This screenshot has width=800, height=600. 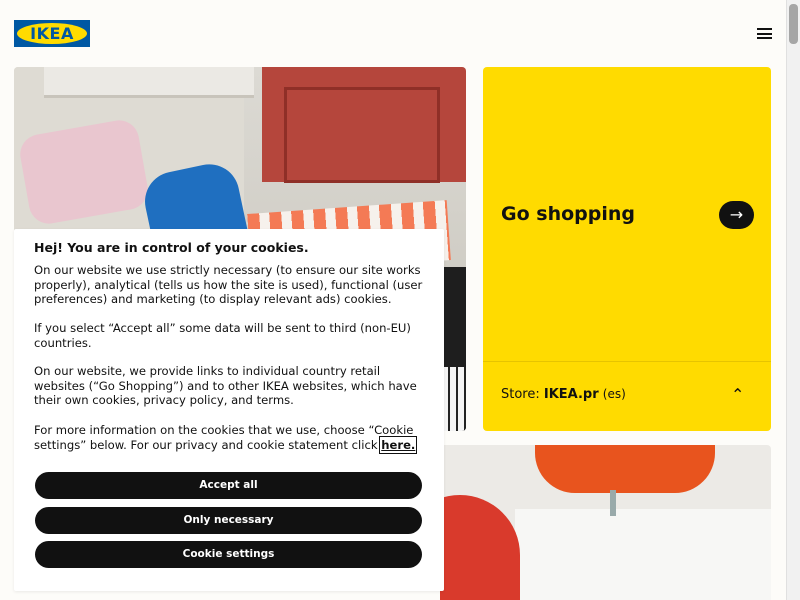 What do you see at coordinates (398, 444) in the screenshot?
I see `privacy-statement-link: here.` at bounding box center [398, 444].